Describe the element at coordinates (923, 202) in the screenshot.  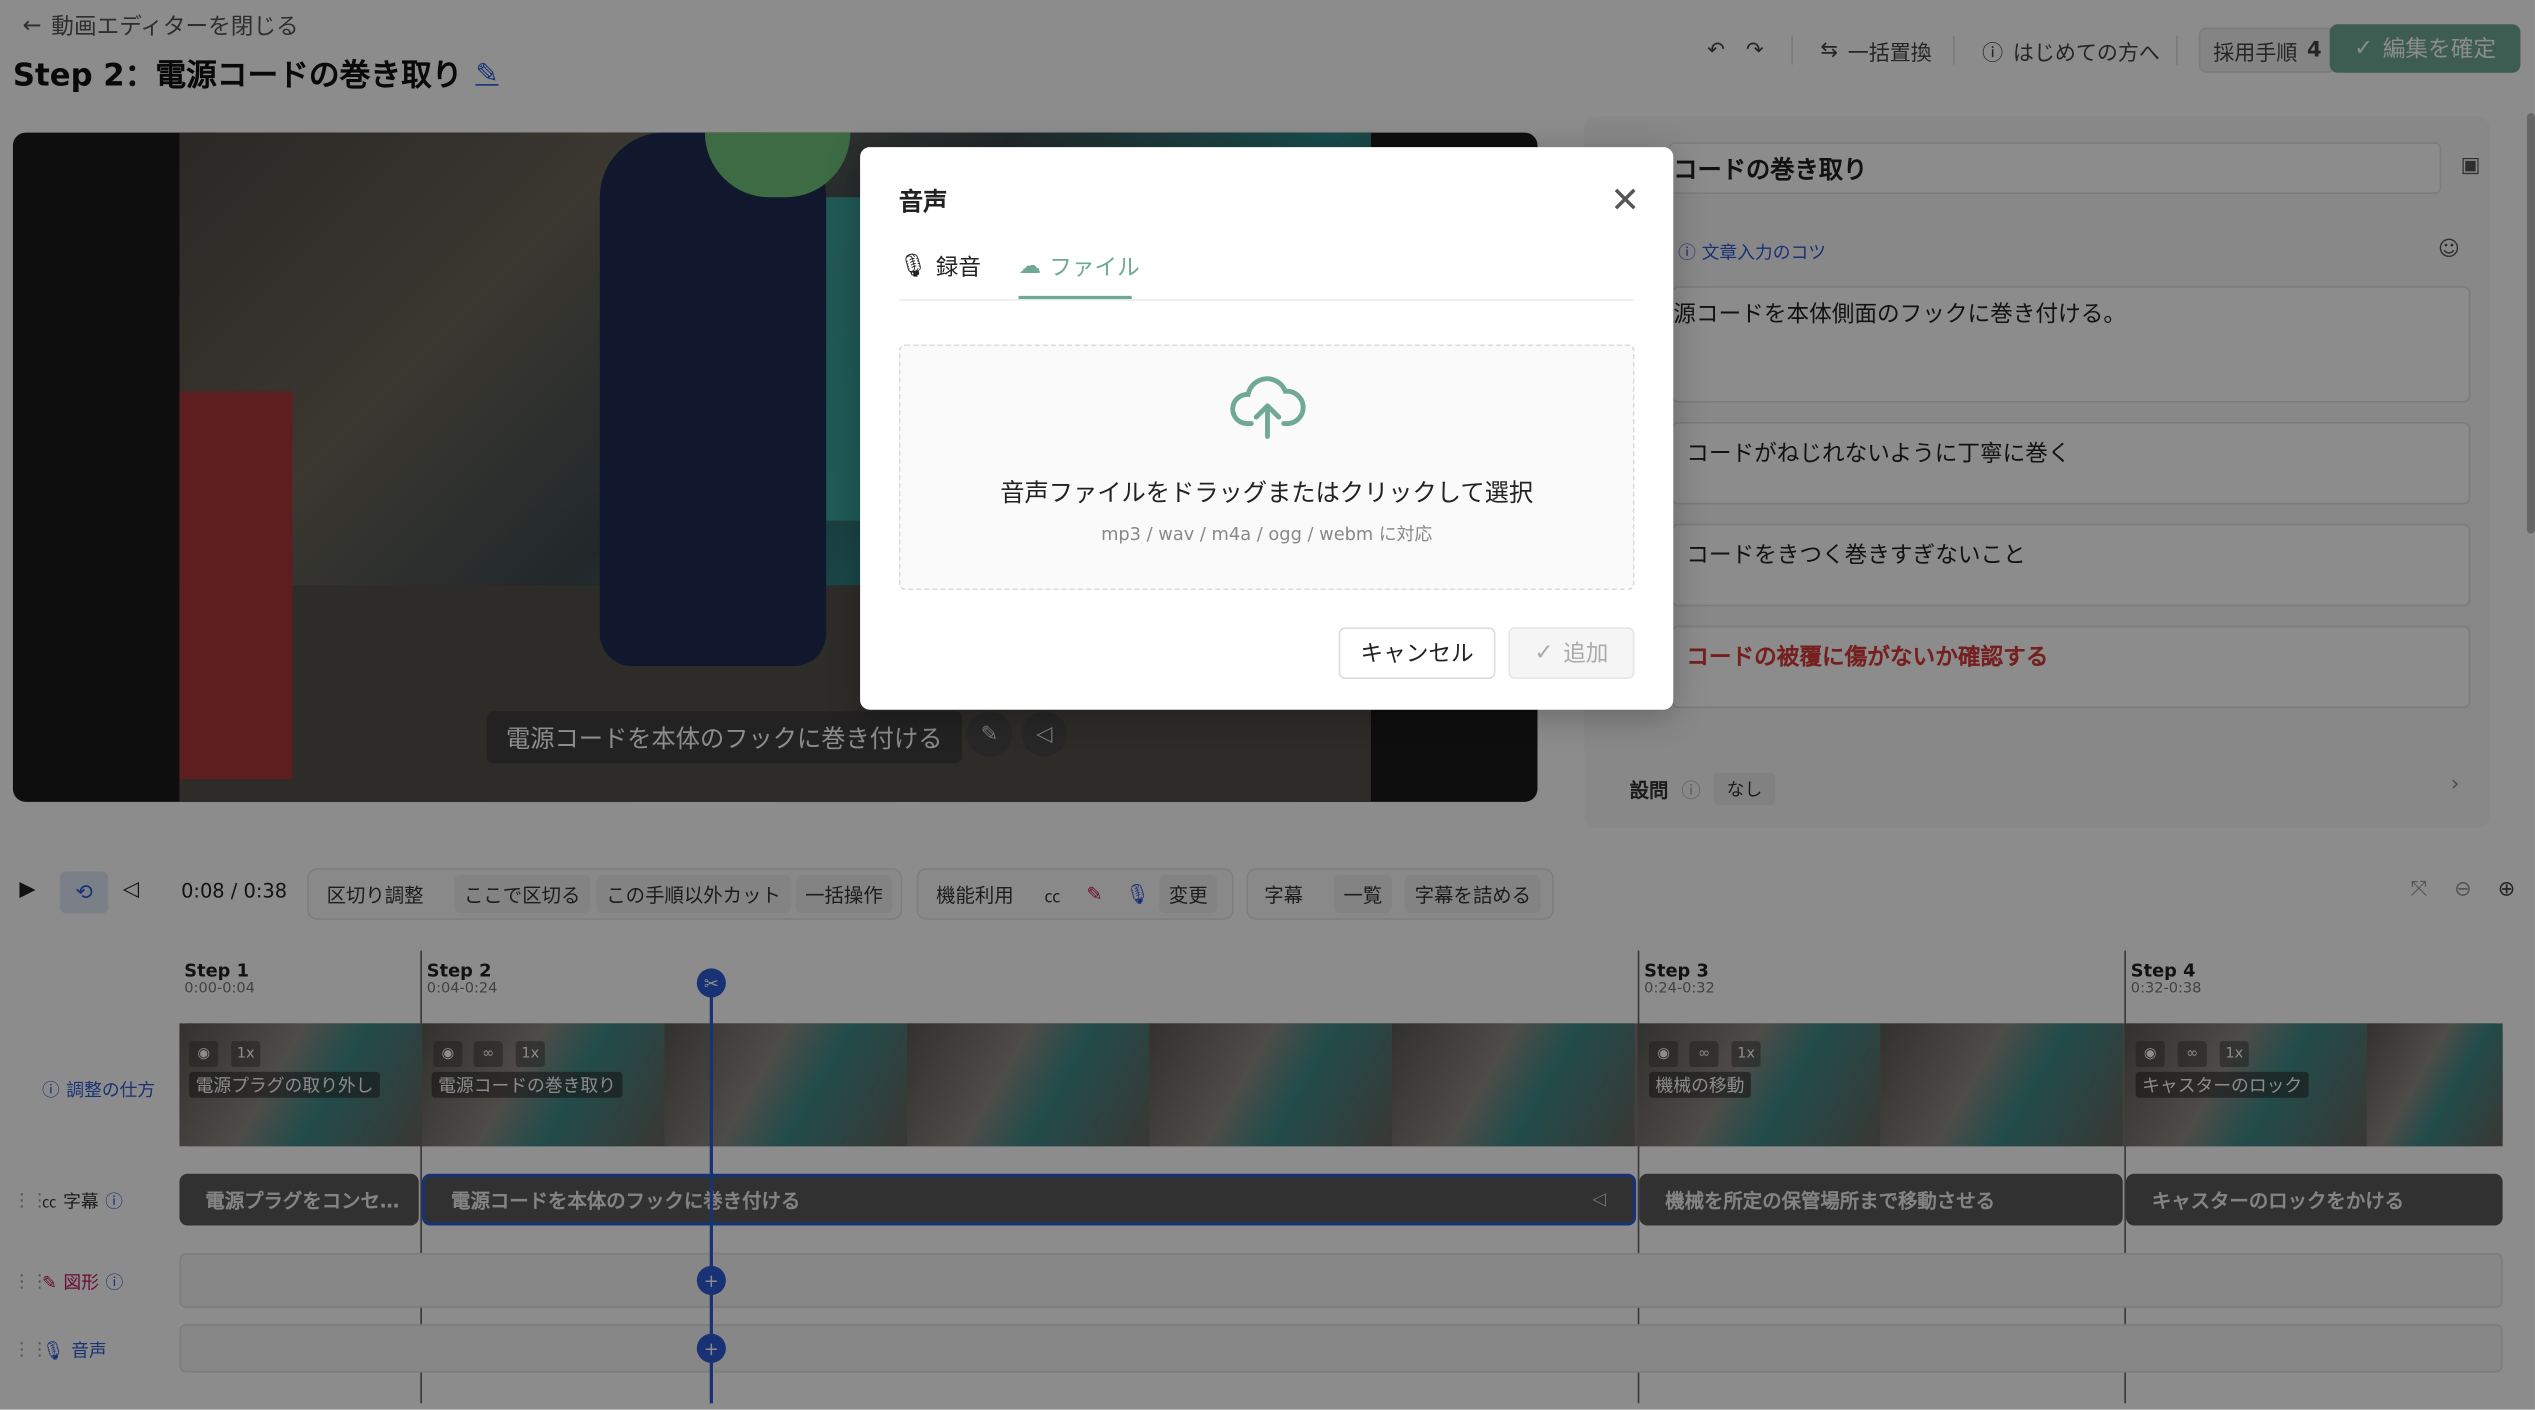
I see `modal-title: 音声` at that location.